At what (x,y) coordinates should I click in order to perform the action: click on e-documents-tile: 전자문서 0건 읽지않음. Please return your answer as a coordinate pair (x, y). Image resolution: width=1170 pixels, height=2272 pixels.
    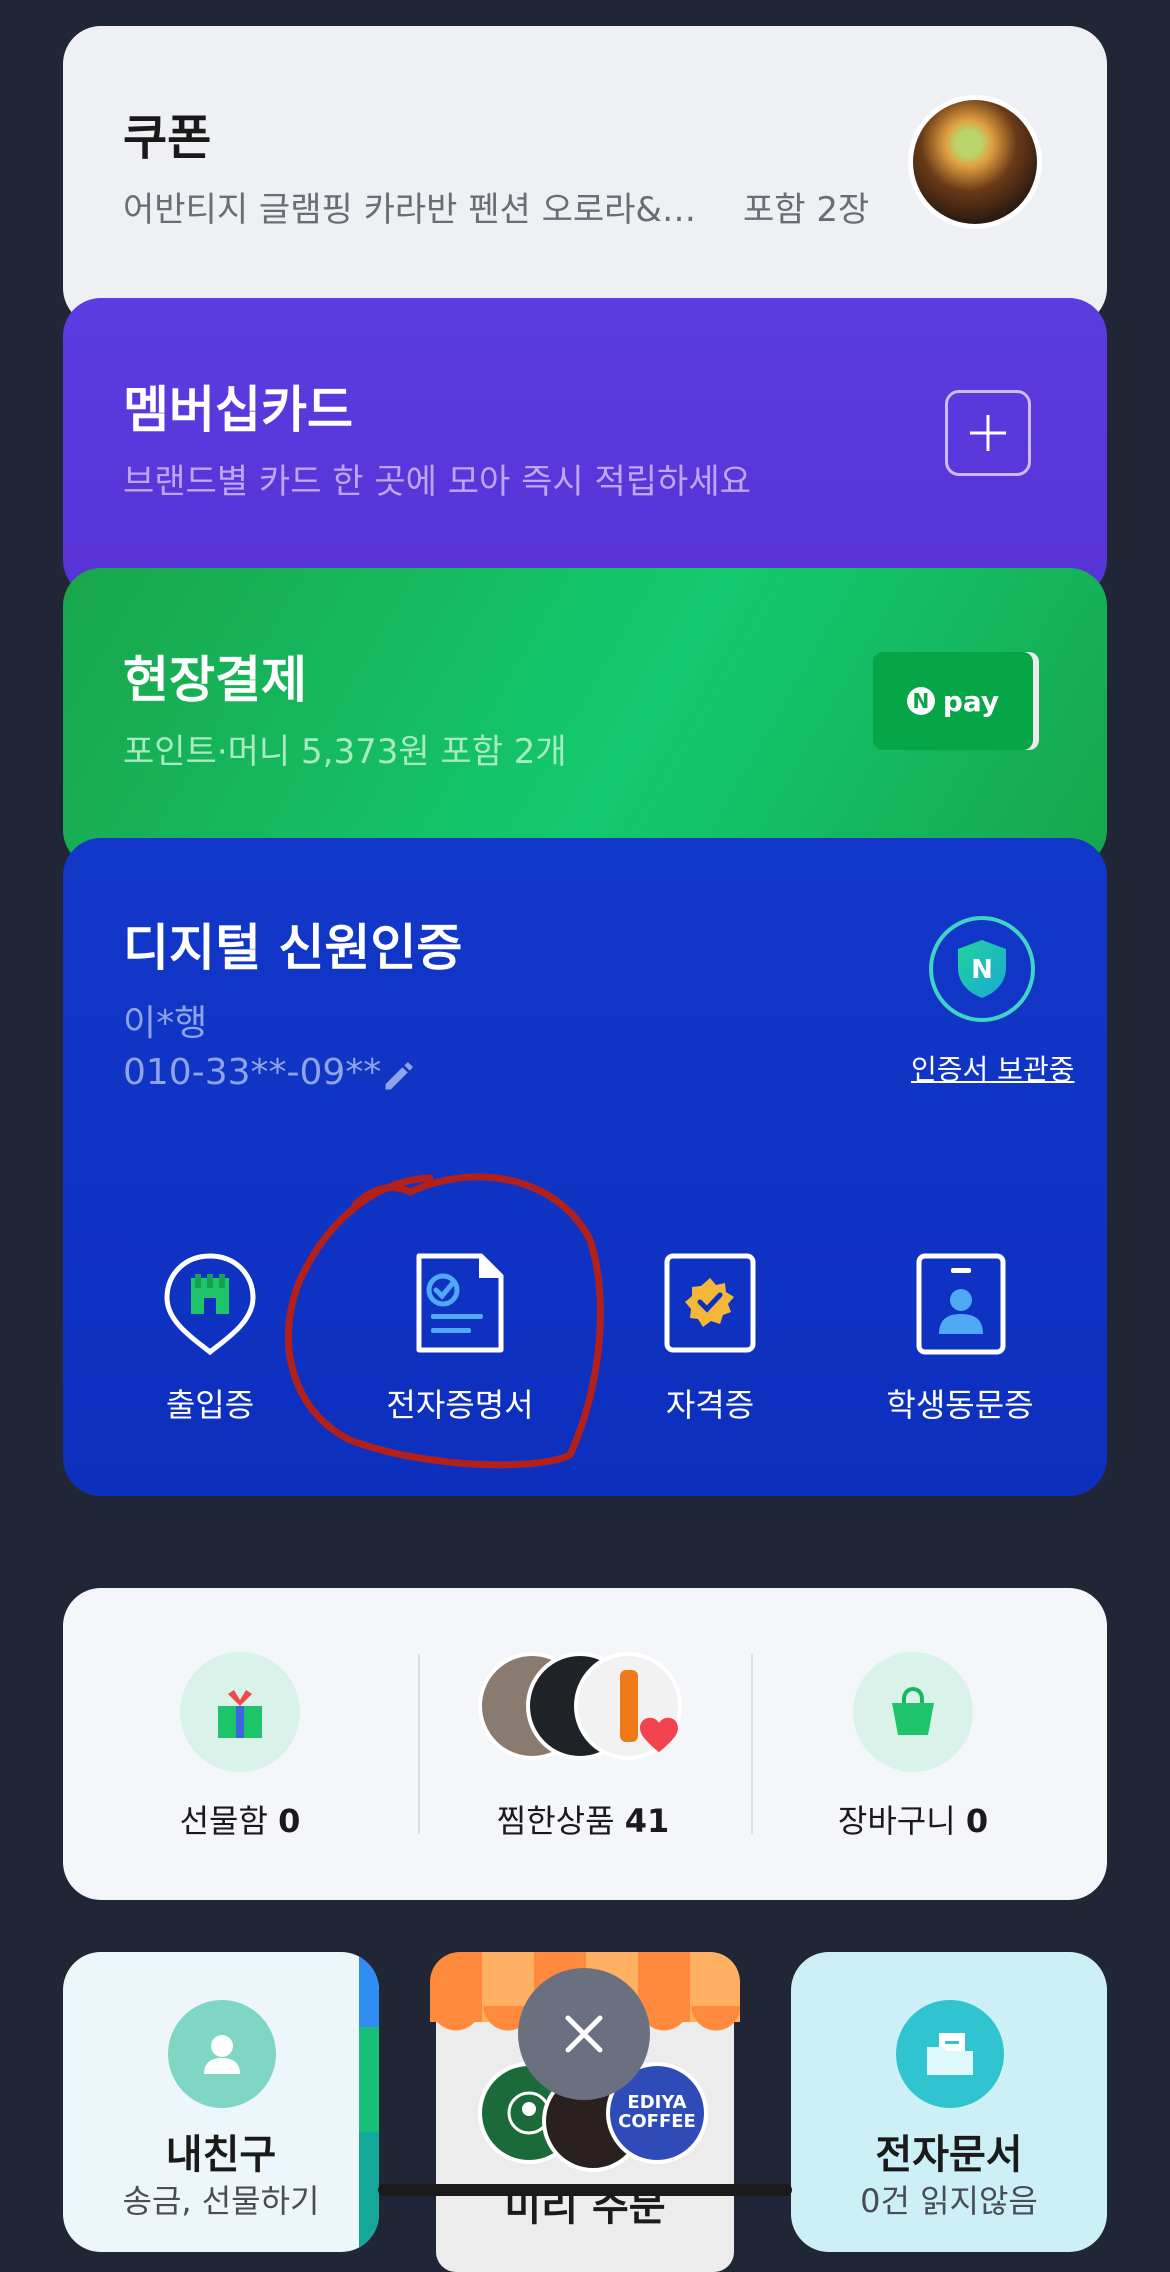
    Looking at the image, I should click on (949, 2102).